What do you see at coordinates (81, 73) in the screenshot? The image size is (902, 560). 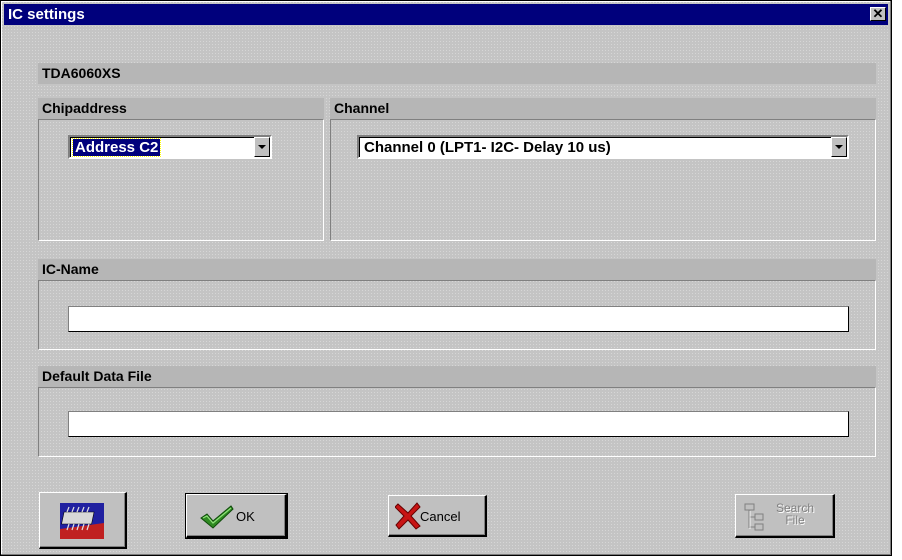 I see `chip-name-label: TDA6060XS` at bounding box center [81, 73].